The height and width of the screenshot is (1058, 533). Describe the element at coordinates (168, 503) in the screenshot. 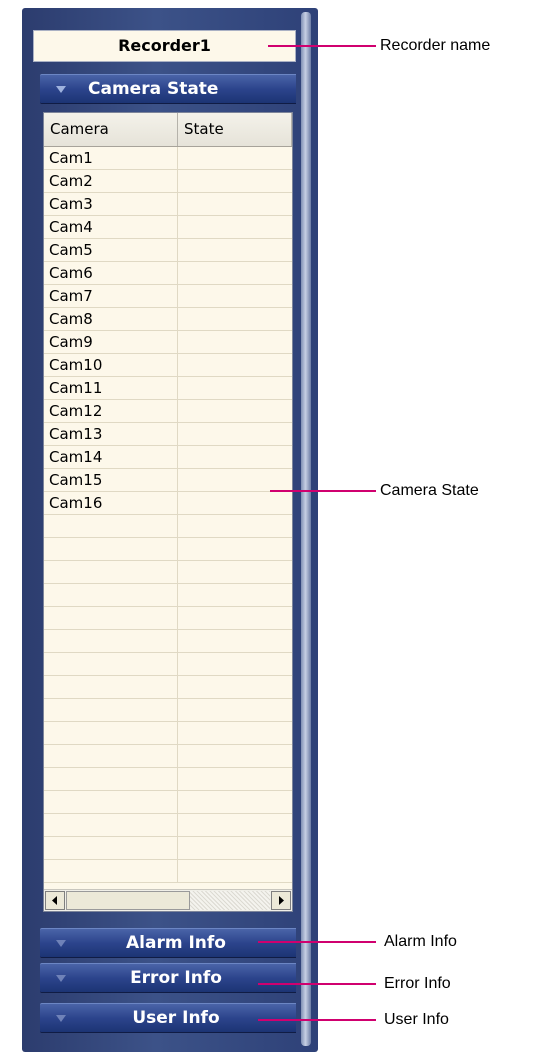

I see `table-row: Cam16` at that location.